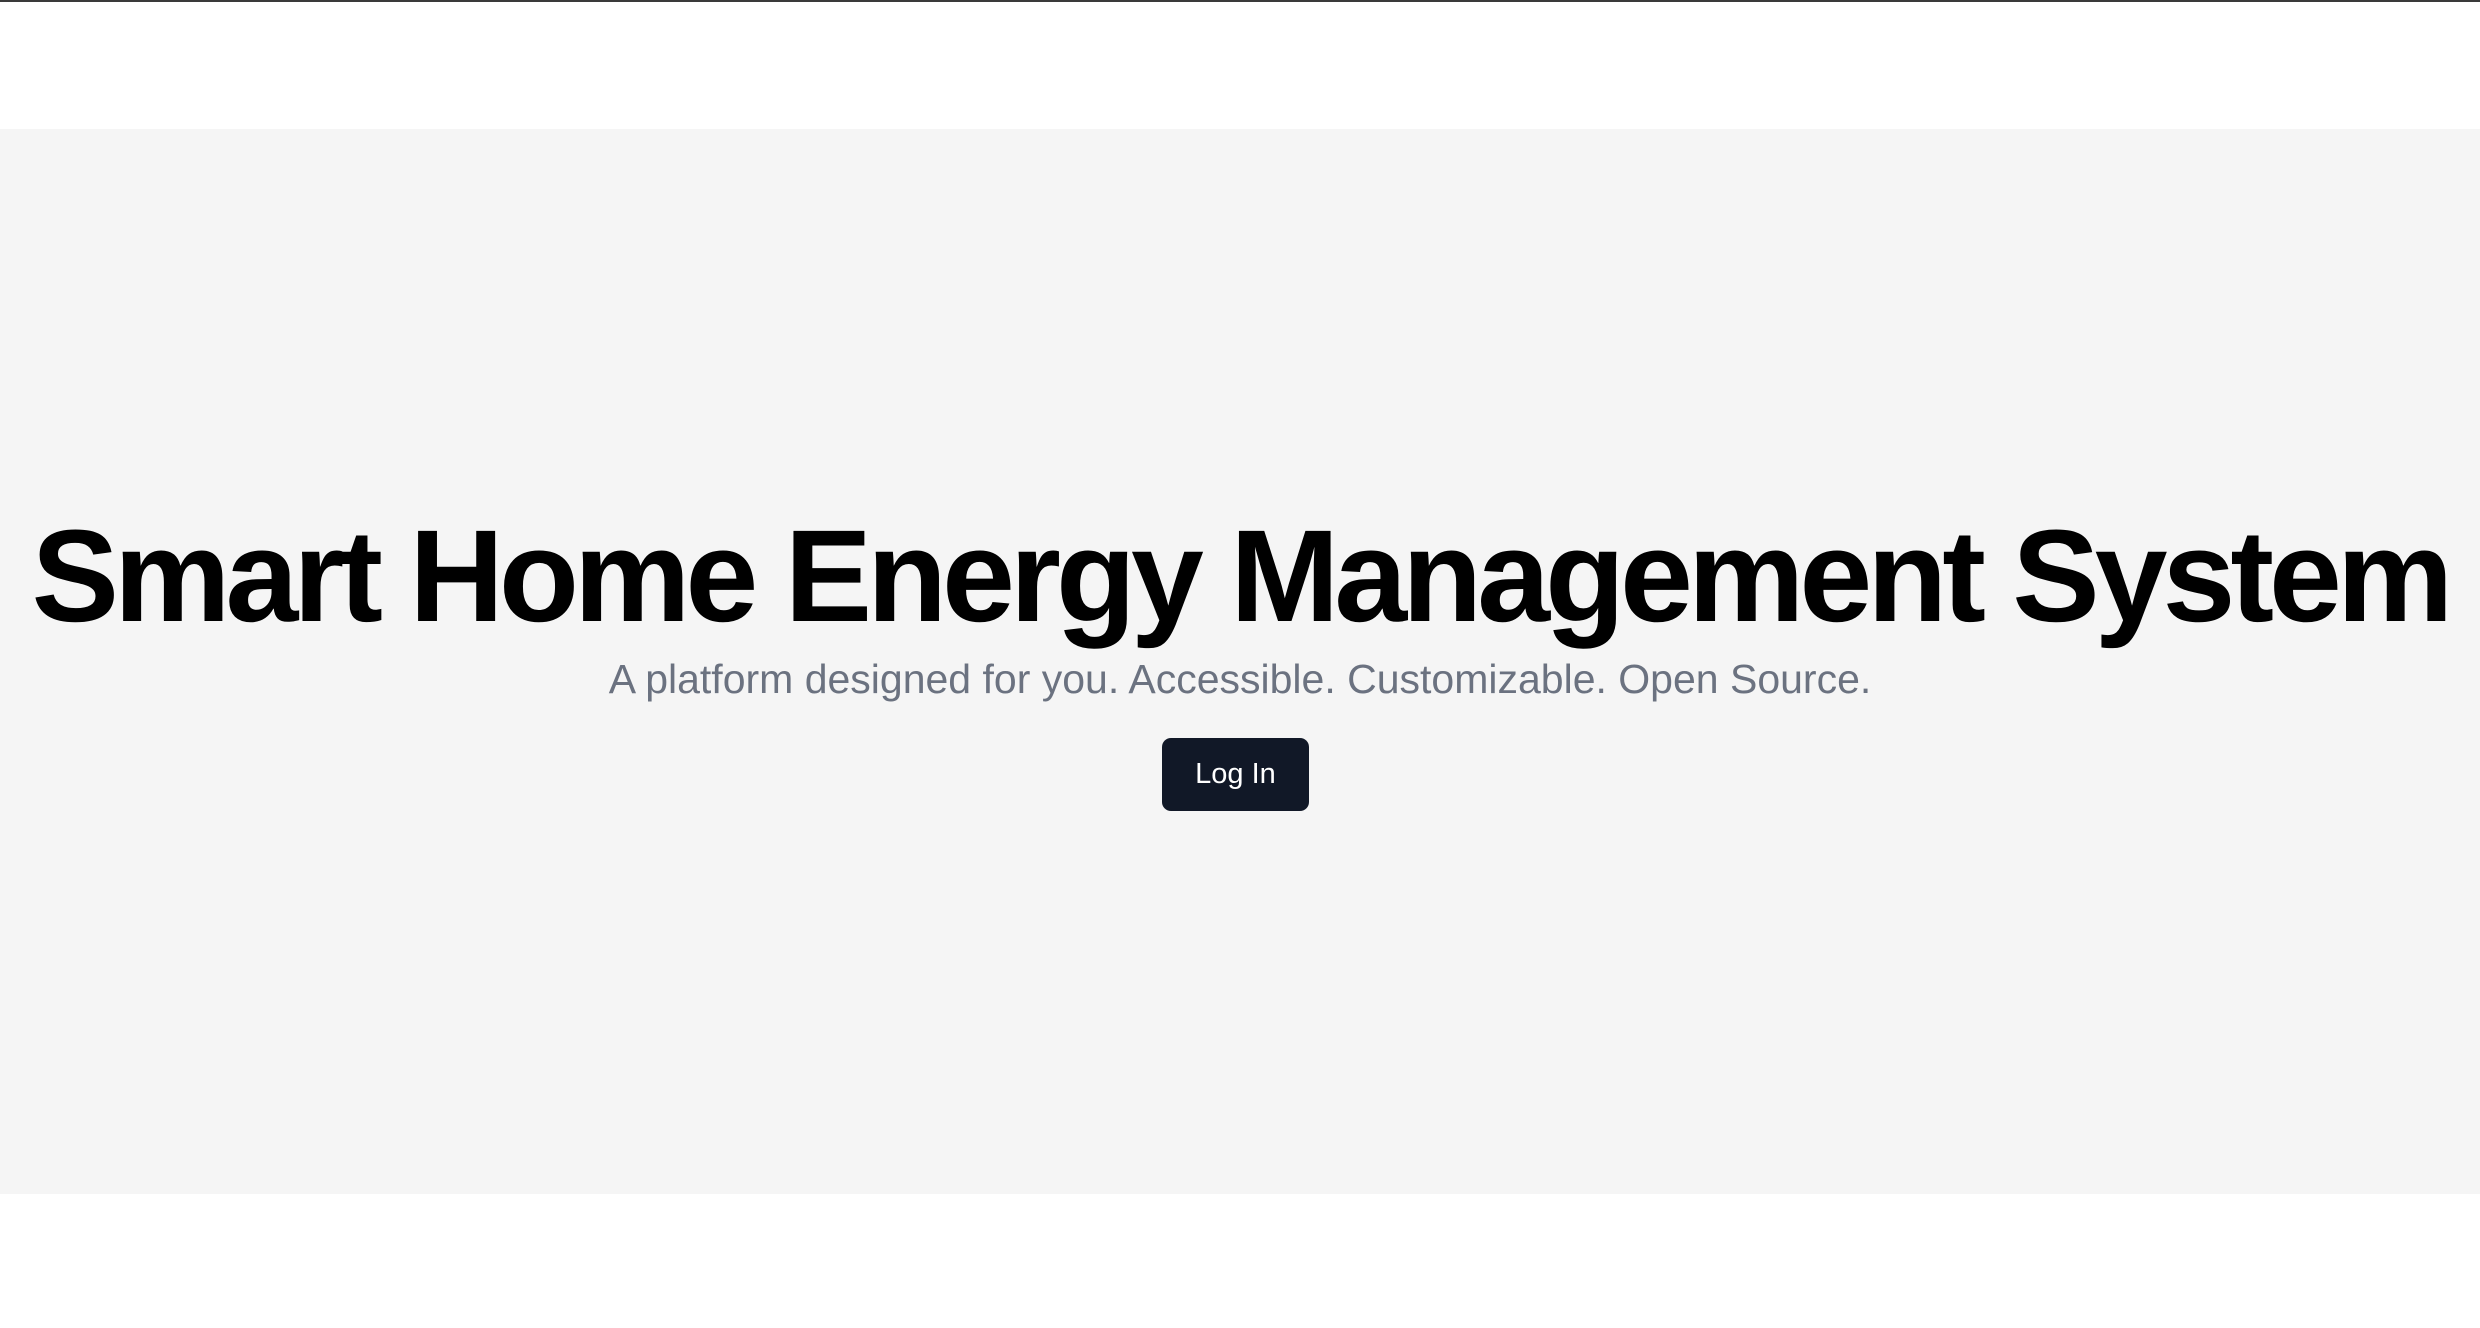 Image resolution: width=2480 pixels, height=1328 pixels. I want to click on page-title: Smart Home Energy Management System, so click(1242, 575).